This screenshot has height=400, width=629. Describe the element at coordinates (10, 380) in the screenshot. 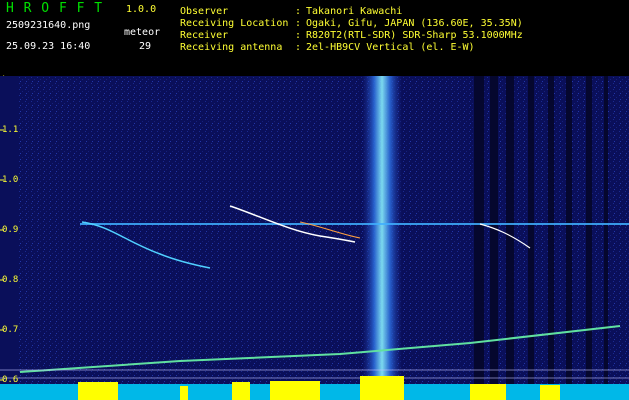

I see `freq-tick-label: 0.6` at that location.